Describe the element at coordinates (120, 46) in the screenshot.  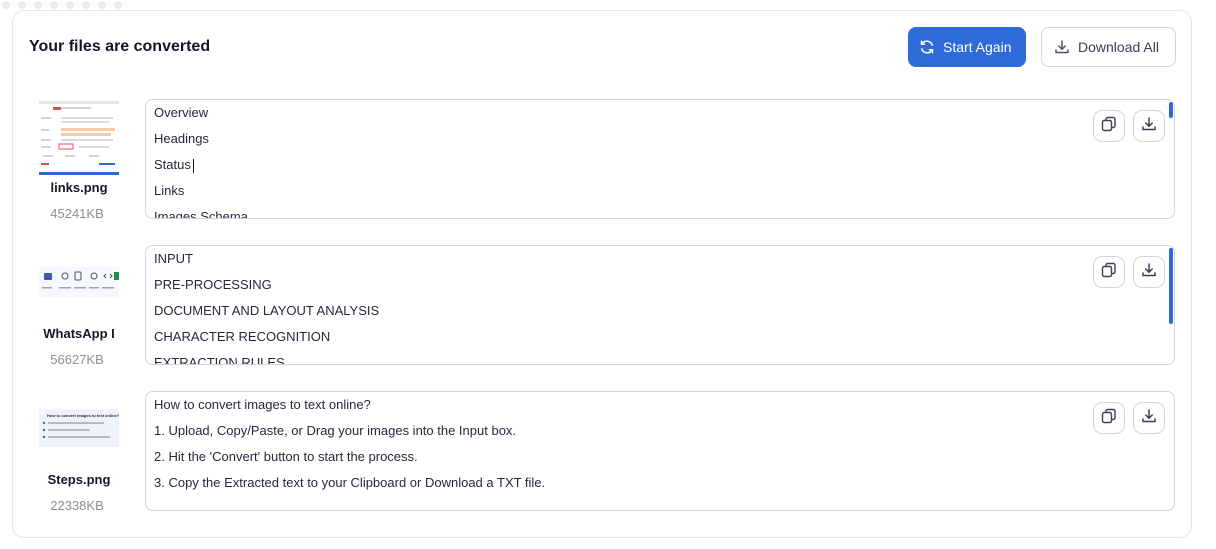
I see `page-title: Your files are converted` at that location.